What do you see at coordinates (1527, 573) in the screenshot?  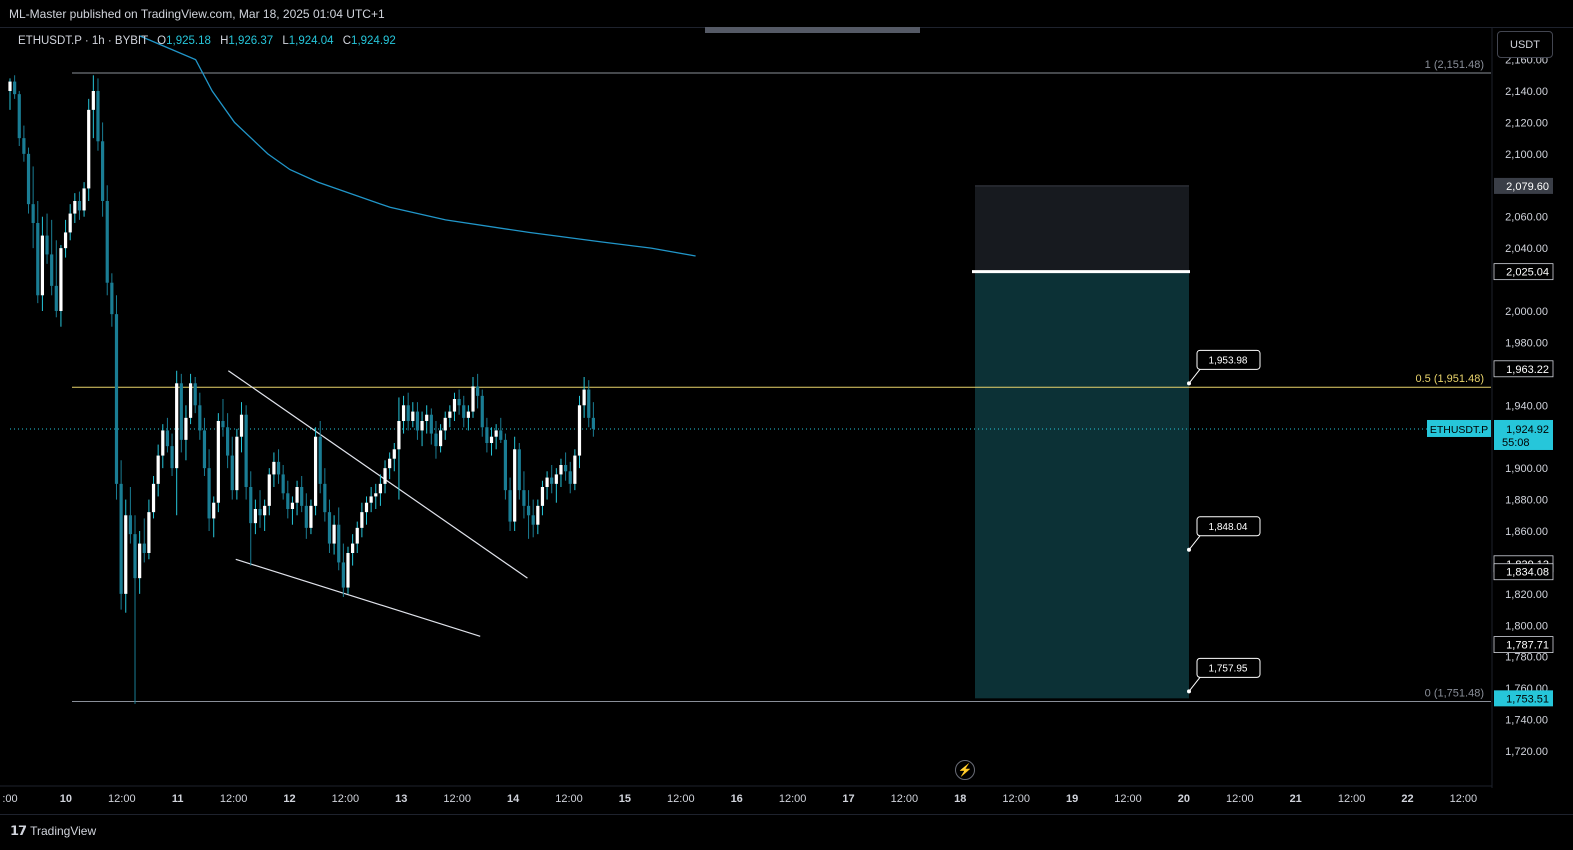 I see `price-tag-text: 1,834.08` at bounding box center [1527, 573].